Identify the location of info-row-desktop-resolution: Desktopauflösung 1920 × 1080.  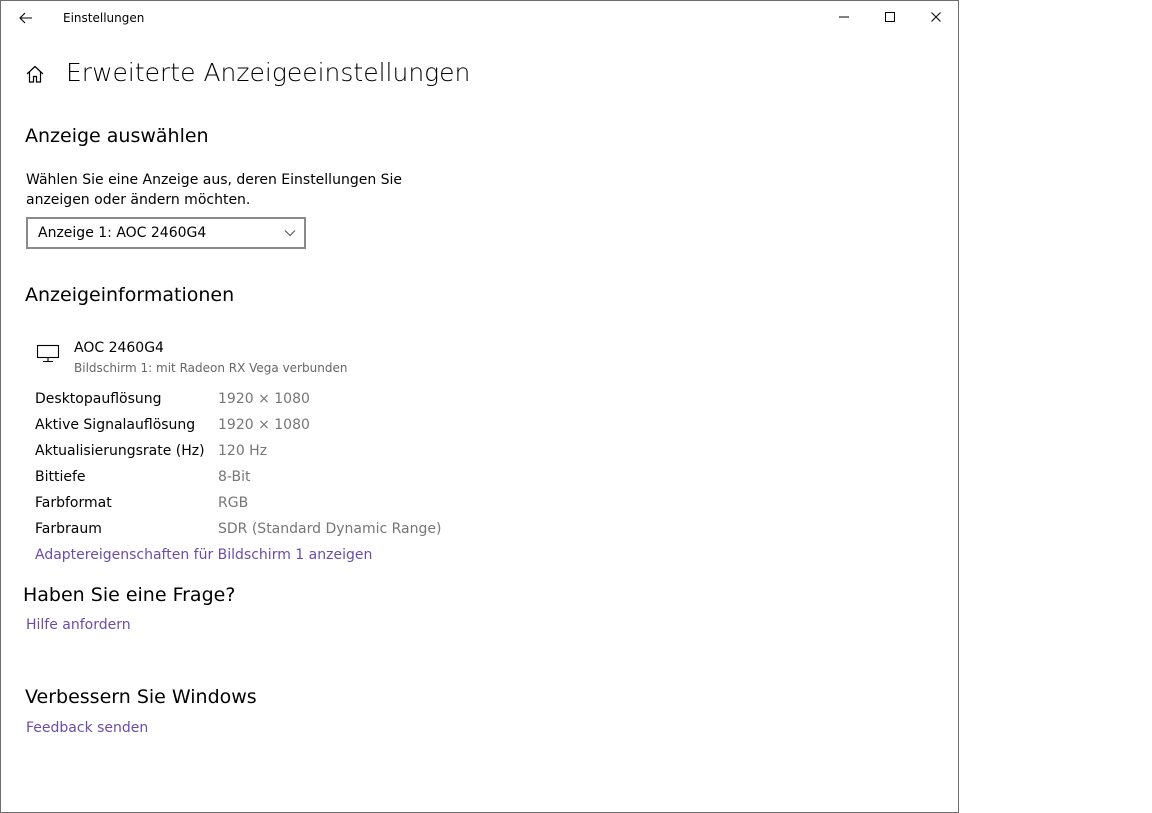
(285, 402).